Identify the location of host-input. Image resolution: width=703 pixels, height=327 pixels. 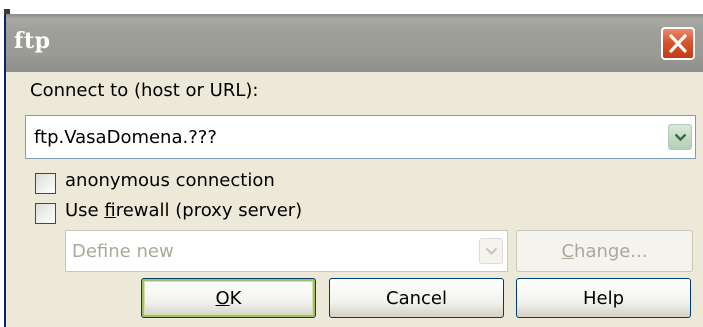
(333, 137).